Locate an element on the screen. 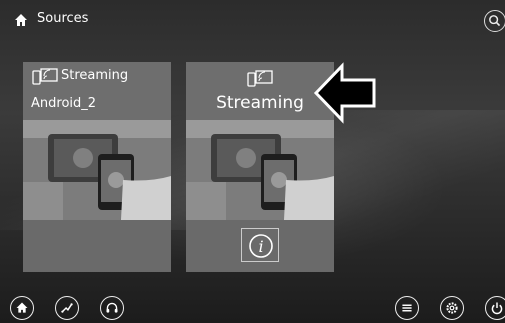  info-icon: i is located at coordinates (260, 245).